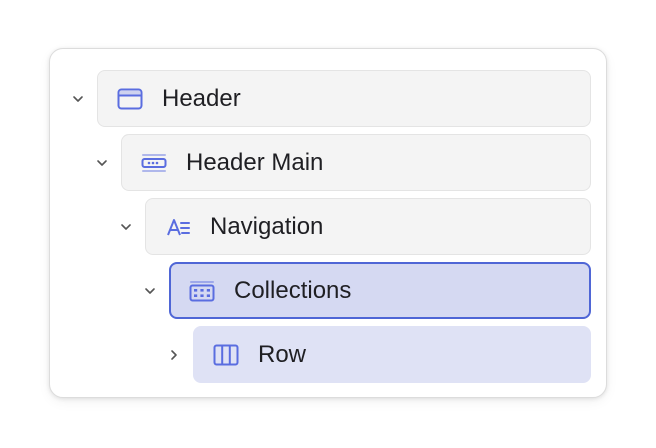  Describe the element at coordinates (201, 98) in the screenshot. I see `tree-item-label: Header` at that location.